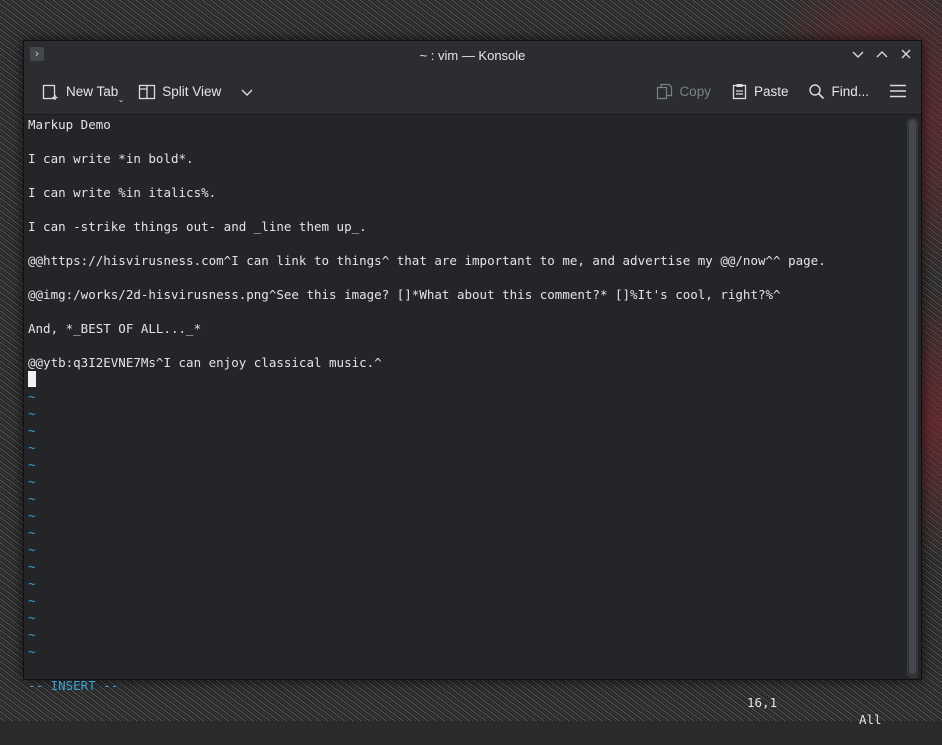 The width and height of the screenshot is (942, 745). What do you see at coordinates (37, 54) in the screenshot?
I see `konsole-icon: ›` at bounding box center [37, 54].